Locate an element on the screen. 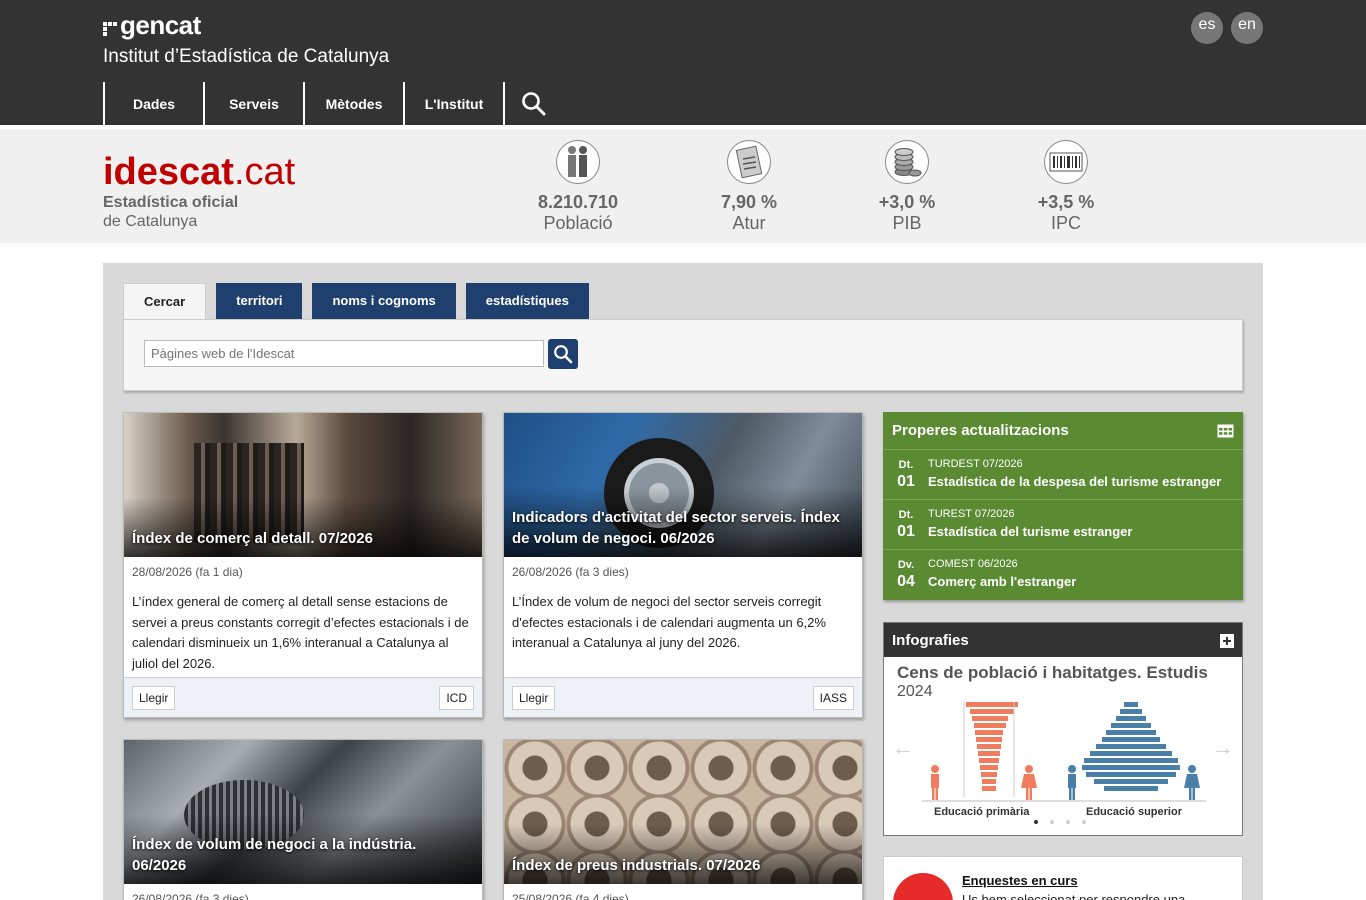  kpi-value: 8.210.710 is located at coordinates (578, 202).